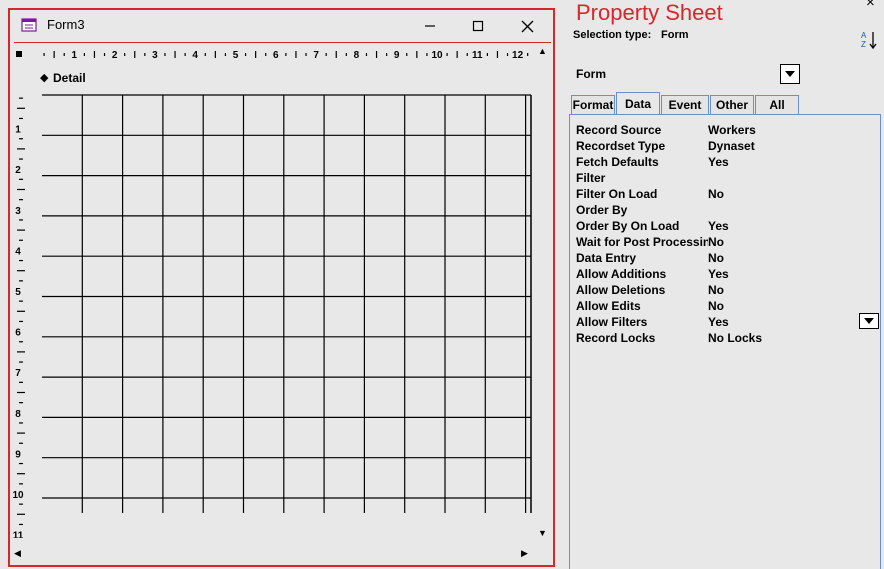  What do you see at coordinates (281, 26) in the screenshot?
I see `form-title-bar: Form3` at bounding box center [281, 26].